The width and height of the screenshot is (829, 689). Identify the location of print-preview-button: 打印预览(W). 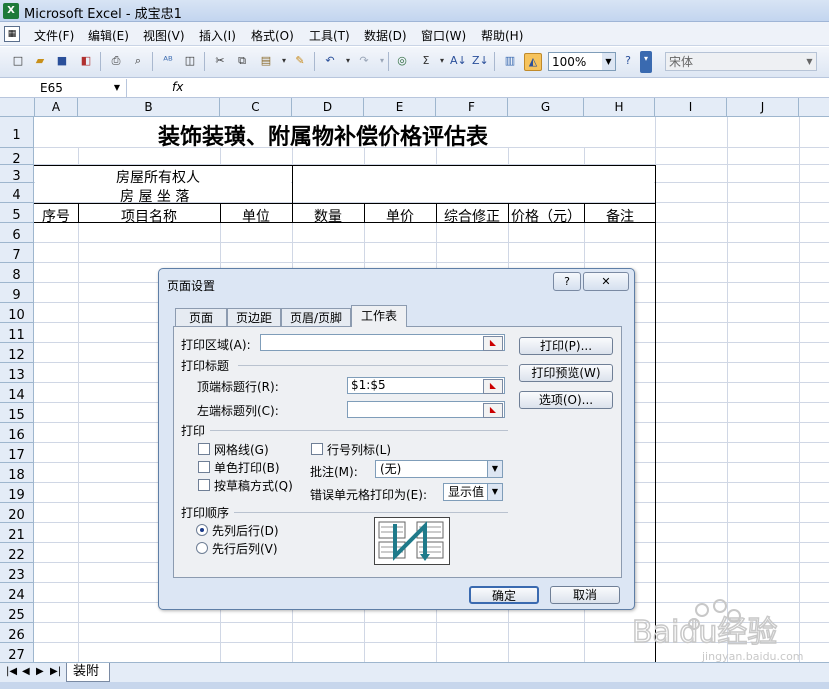
(566, 373).